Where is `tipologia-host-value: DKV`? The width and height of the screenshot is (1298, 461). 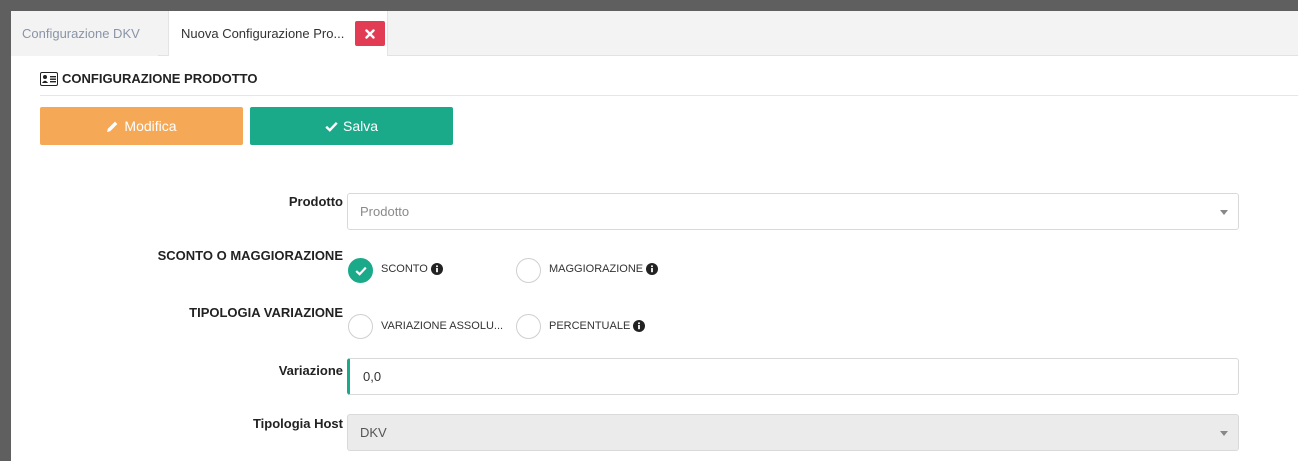
tipologia-host-value: DKV is located at coordinates (373, 432).